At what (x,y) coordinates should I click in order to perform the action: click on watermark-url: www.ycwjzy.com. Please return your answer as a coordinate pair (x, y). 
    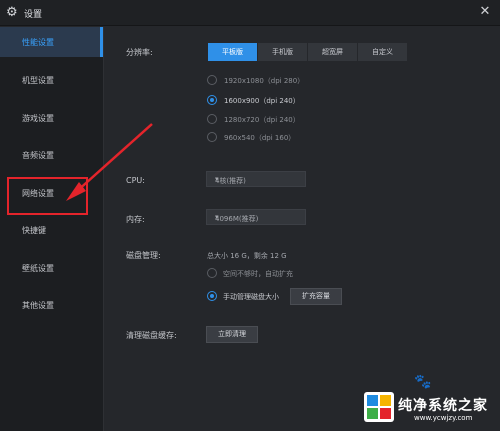
    Looking at the image, I should click on (443, 418).